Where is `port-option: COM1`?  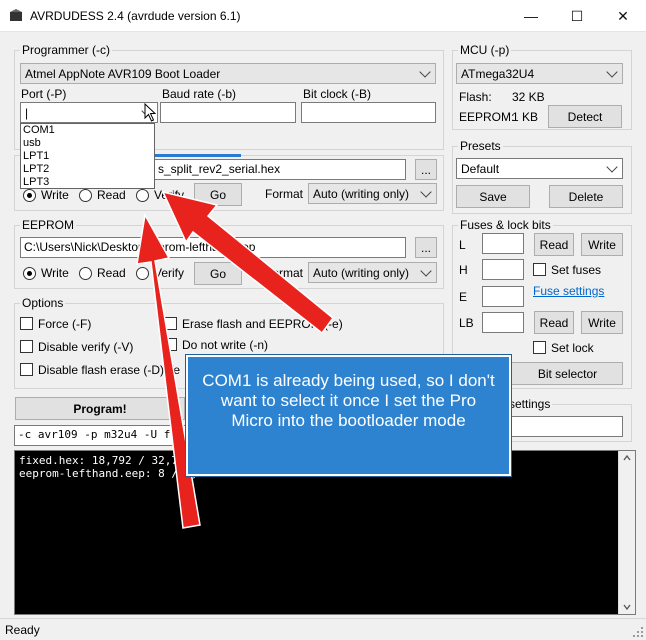
port-option: COM1 is located at coordinates (39, 130).